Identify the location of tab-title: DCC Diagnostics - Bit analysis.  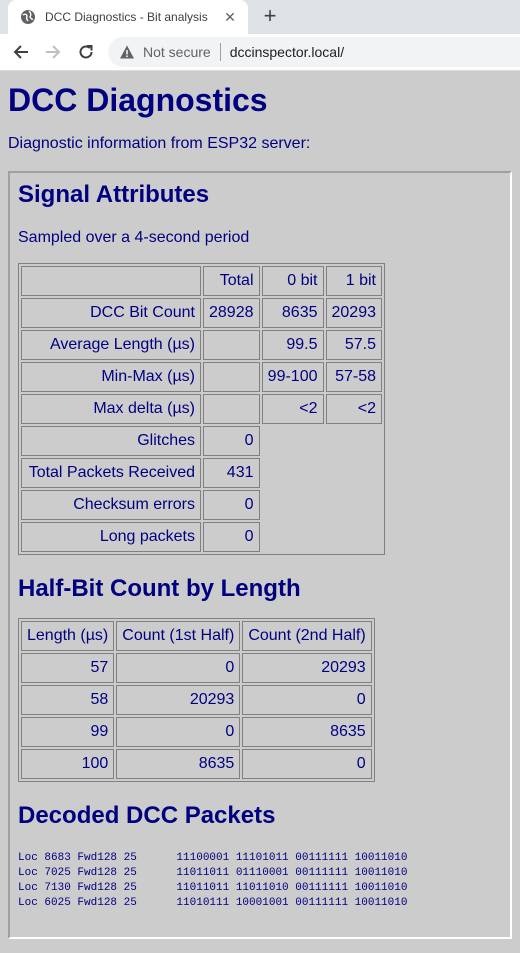
(126, 17).